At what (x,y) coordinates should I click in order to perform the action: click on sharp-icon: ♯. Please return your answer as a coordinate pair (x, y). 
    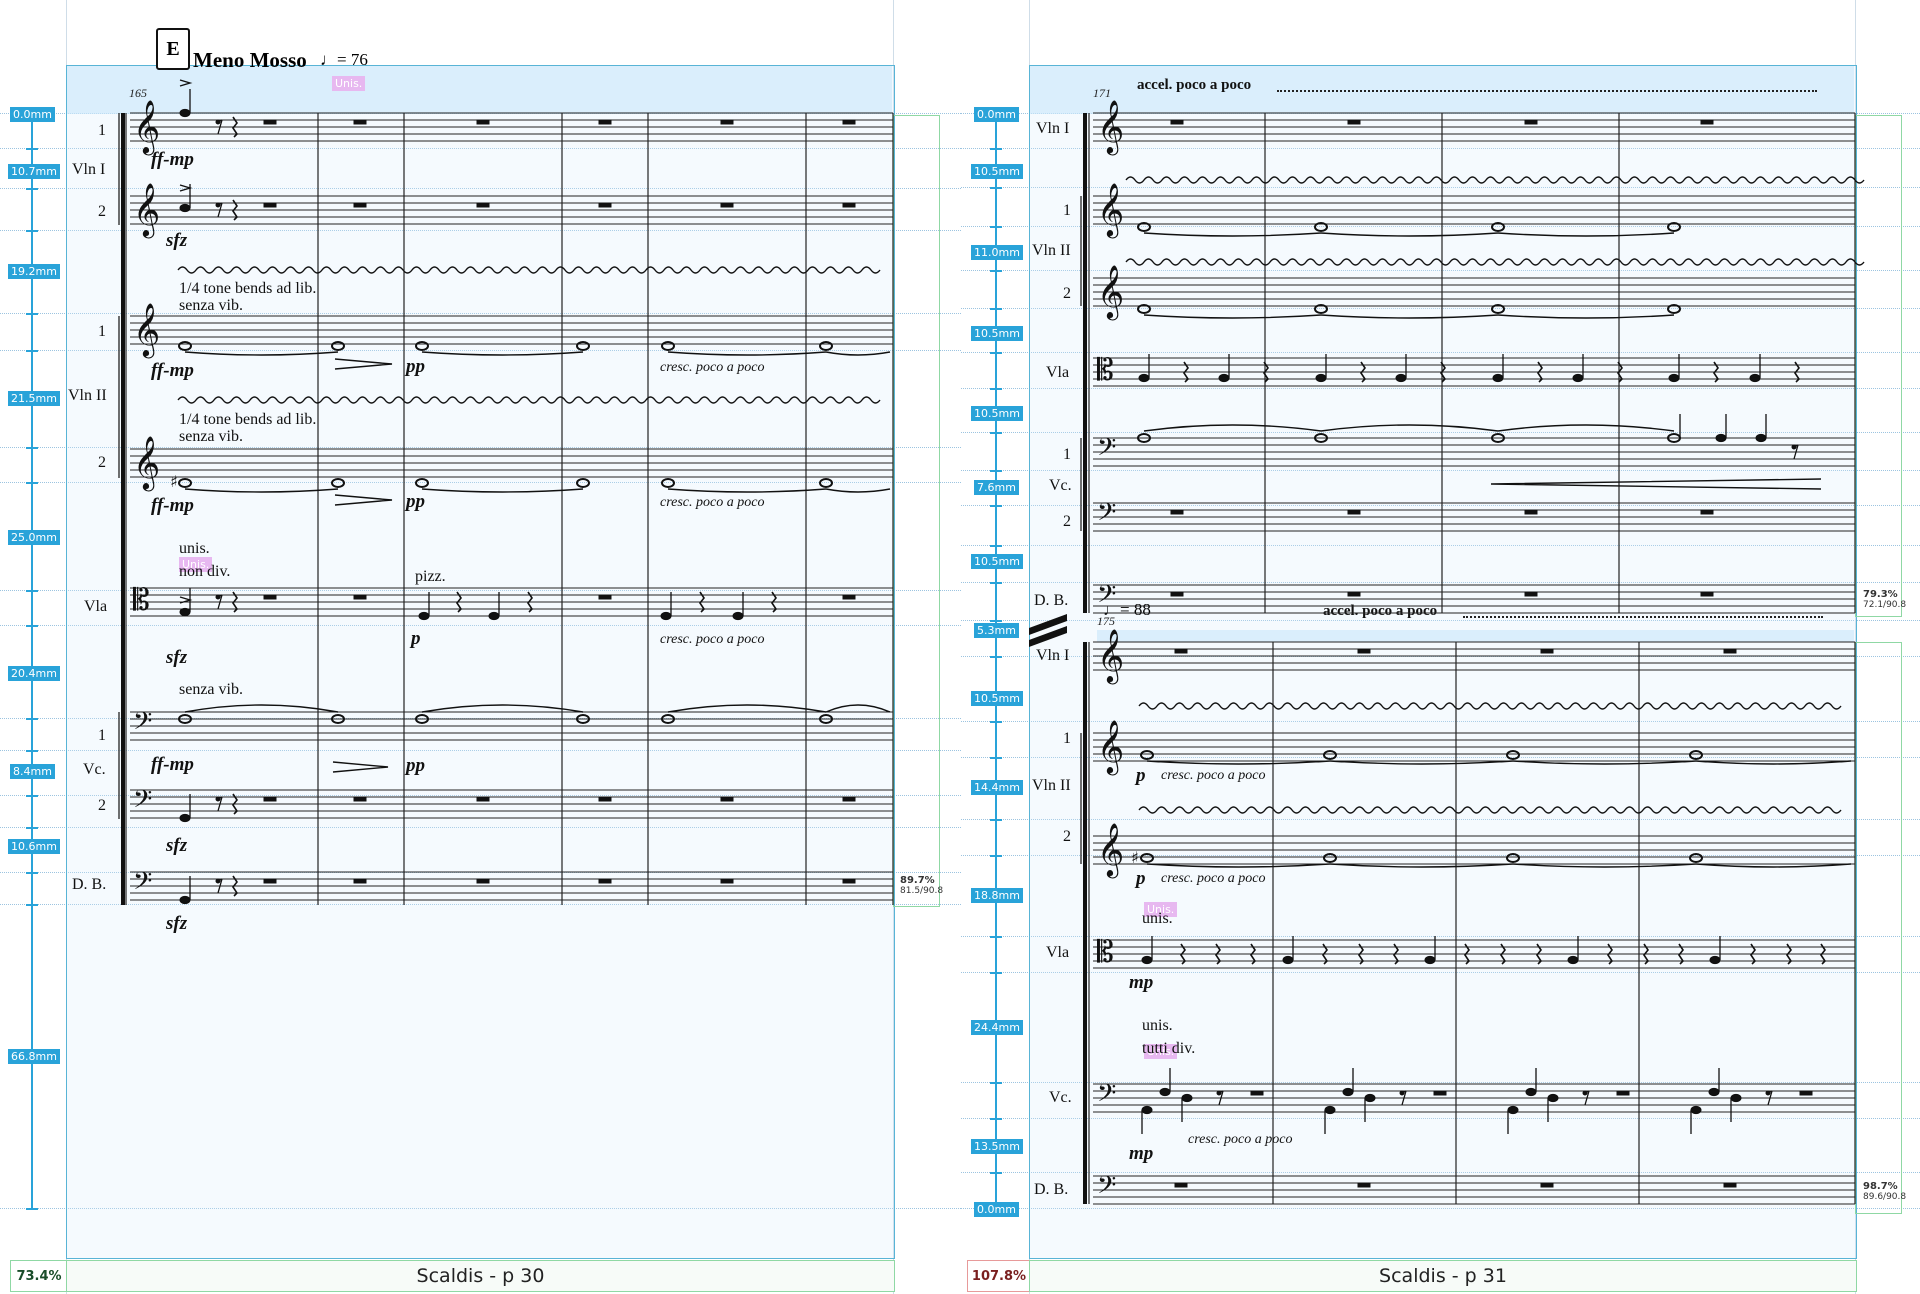
    Looking at the image, I should click on (174, 481).